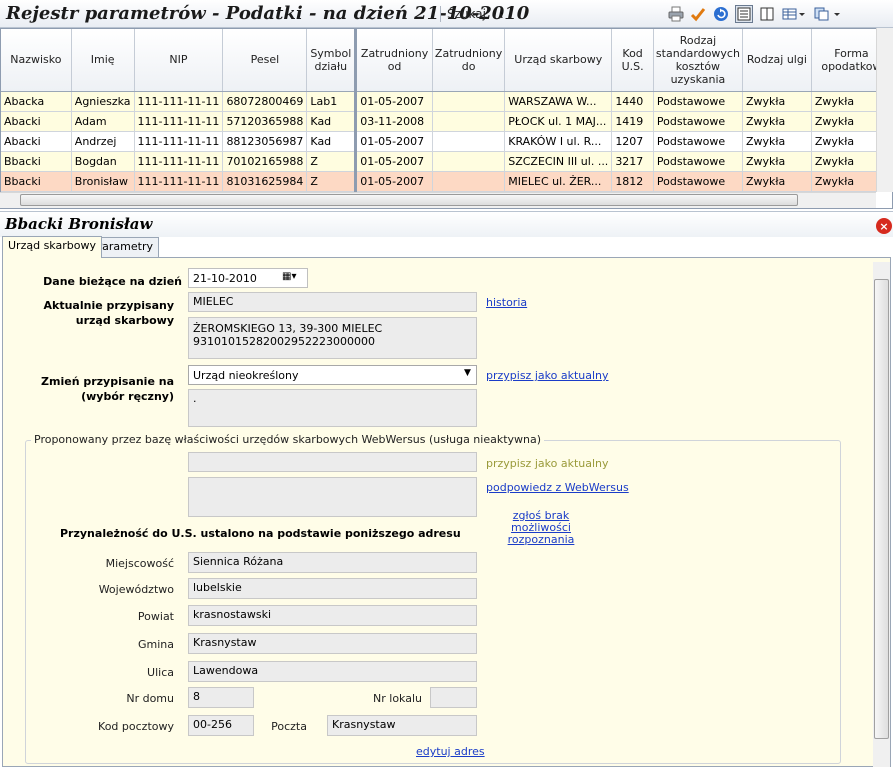 This screenshot has height=767, width=893. What do you see at coordinates (112, 281) in the screenshot?
I see `date-label: Dane bieżące na dzień` at bounding box center [112, 281].